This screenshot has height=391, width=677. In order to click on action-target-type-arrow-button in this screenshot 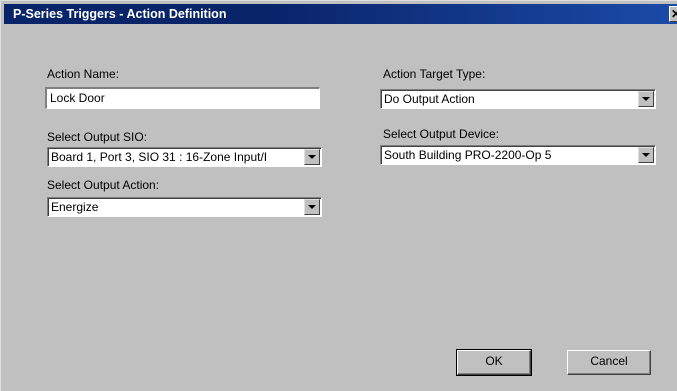, I will do `click(646, 99)`.